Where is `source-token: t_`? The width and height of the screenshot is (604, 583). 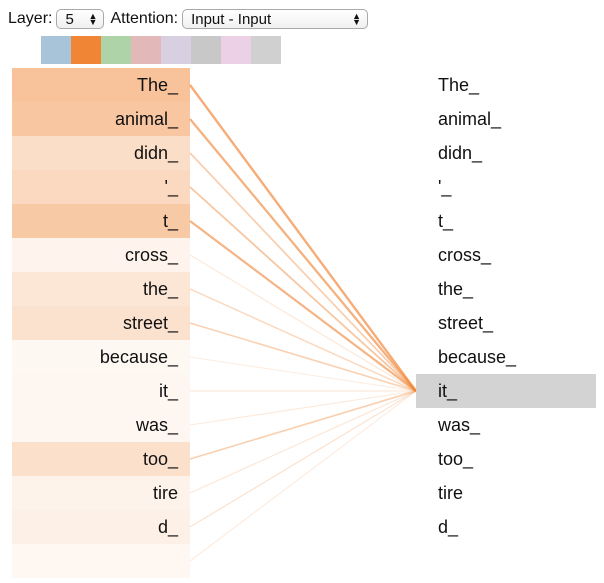
source-token: t_ is located at coordinates (101, 221).